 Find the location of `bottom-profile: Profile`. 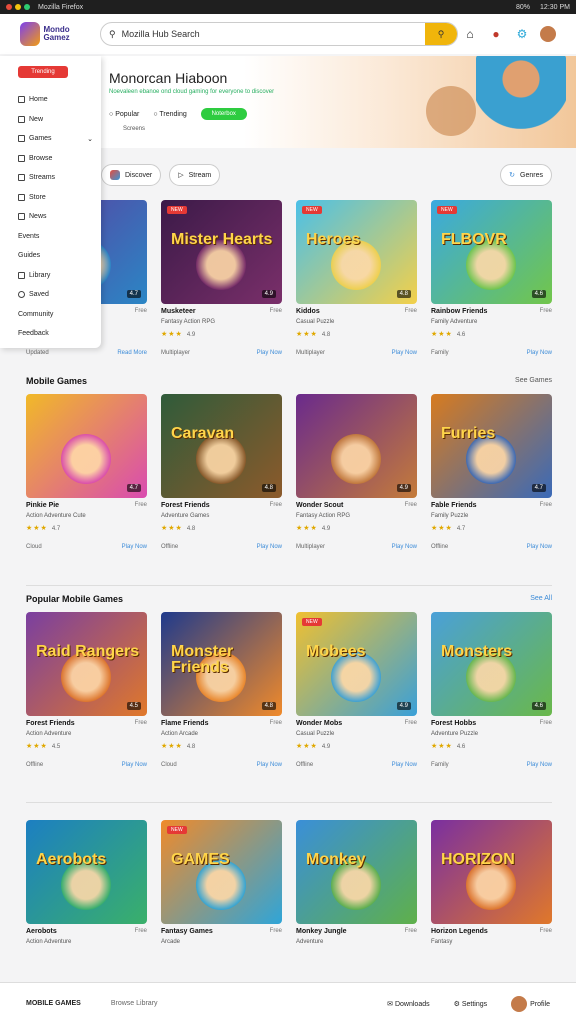

bottom-profile: Profile is located at coordinates (530, 1003).